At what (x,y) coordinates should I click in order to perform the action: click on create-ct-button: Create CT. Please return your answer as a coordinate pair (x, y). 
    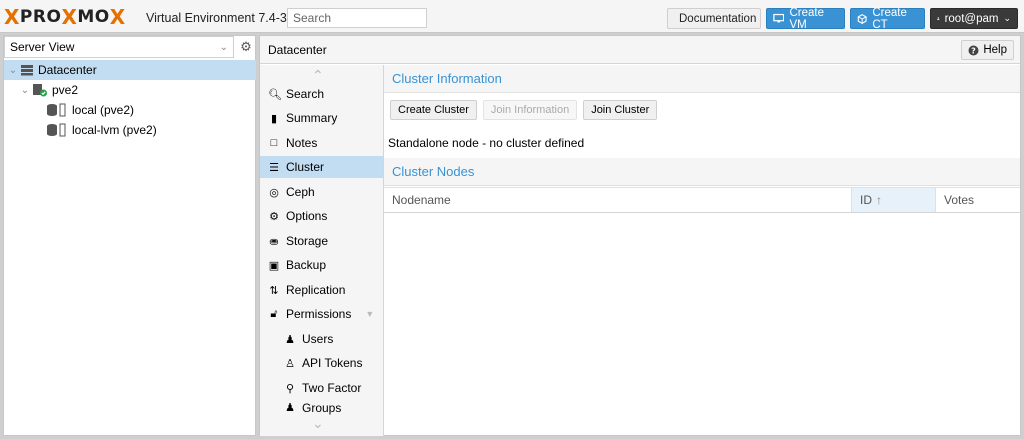
    Looking at the image, I should click on (887, 19).